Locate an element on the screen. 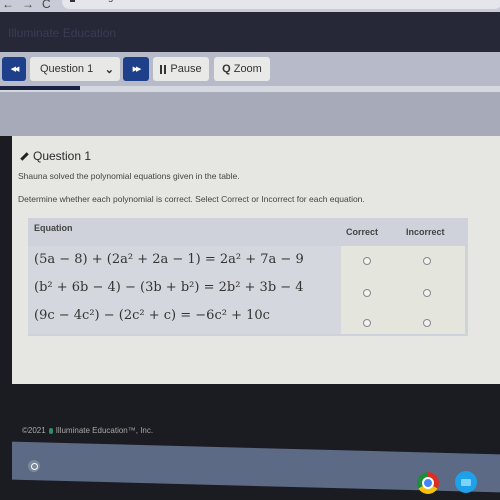  zoom-label: Zoom is located at coordinates (247, 69).